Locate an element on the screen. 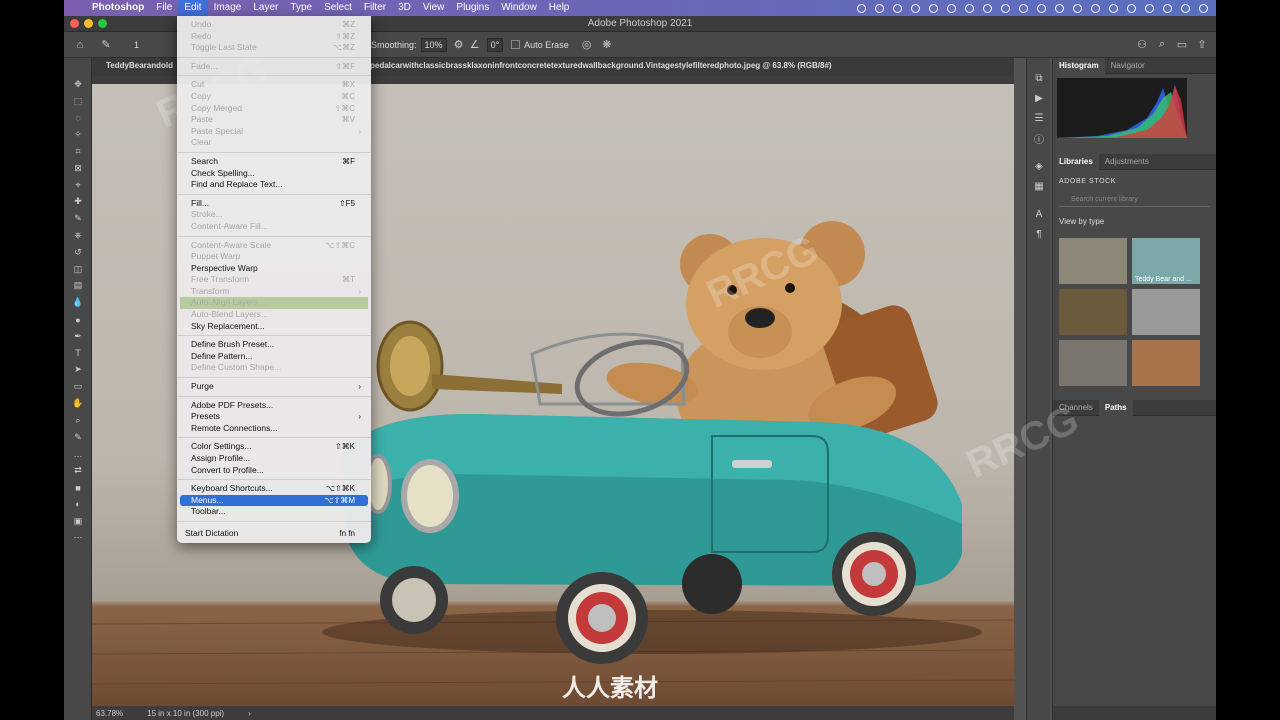 This screenshot has width=1280, height=720. menu-item-keyboard-shortcuts: Keyboard Shortcuts... ⌥⇧⌘K is located at coordinates (274, 489).